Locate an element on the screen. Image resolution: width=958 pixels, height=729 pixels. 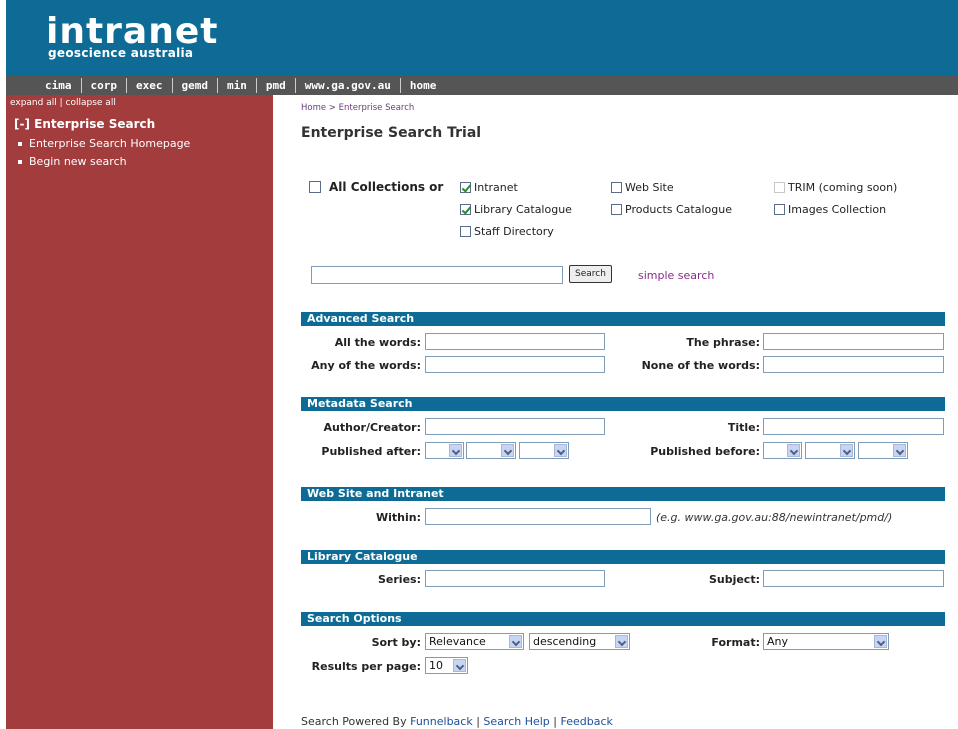
none-words-input is located at coordinates (853, 364).